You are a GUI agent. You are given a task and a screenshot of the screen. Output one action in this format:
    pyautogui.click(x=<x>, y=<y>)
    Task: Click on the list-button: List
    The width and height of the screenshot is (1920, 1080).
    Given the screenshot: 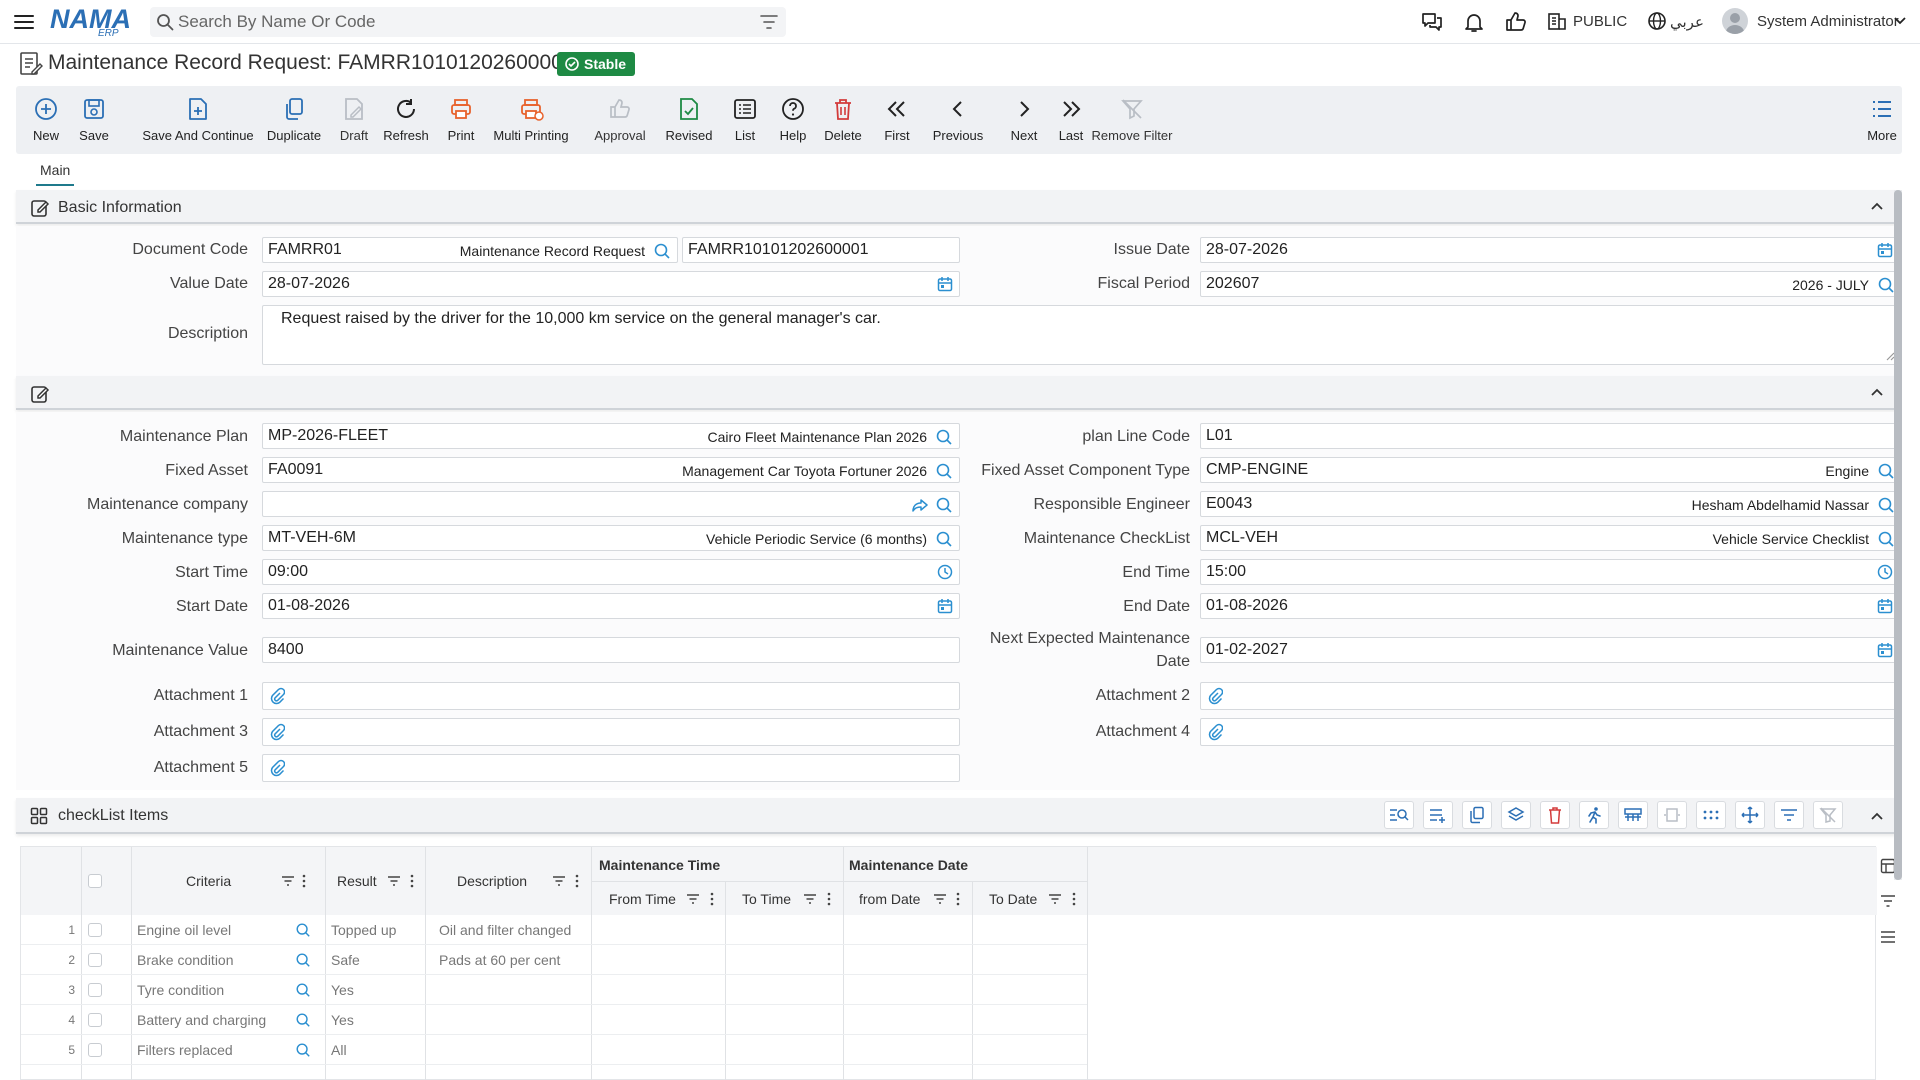 What is the action you would take?
    pyautogui.click(x=745, y=120)
    